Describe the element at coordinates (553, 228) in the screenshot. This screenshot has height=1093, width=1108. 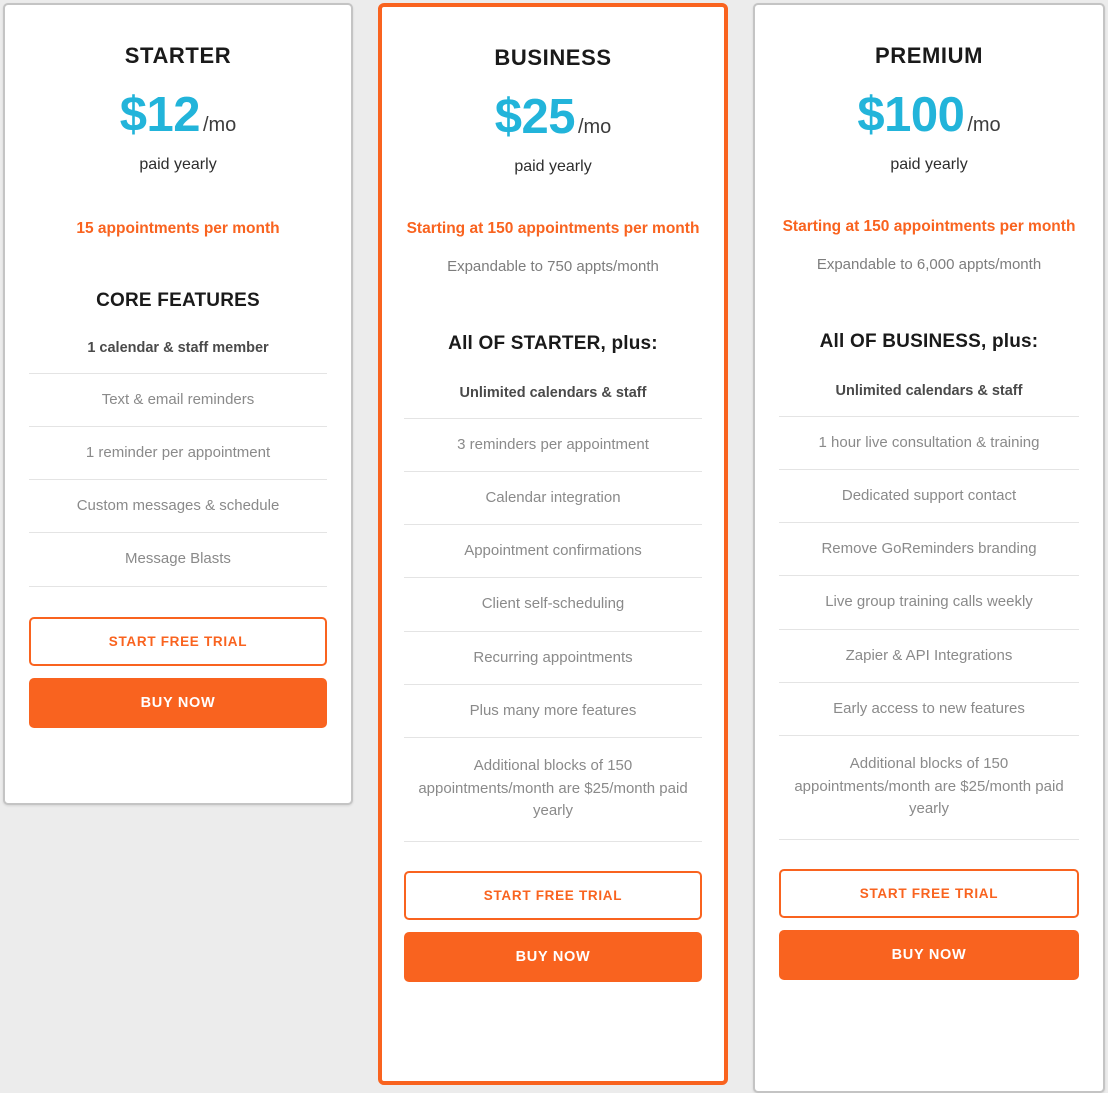
I see `appointments-headline-business: Starting at 150 appointments per month` at that location.